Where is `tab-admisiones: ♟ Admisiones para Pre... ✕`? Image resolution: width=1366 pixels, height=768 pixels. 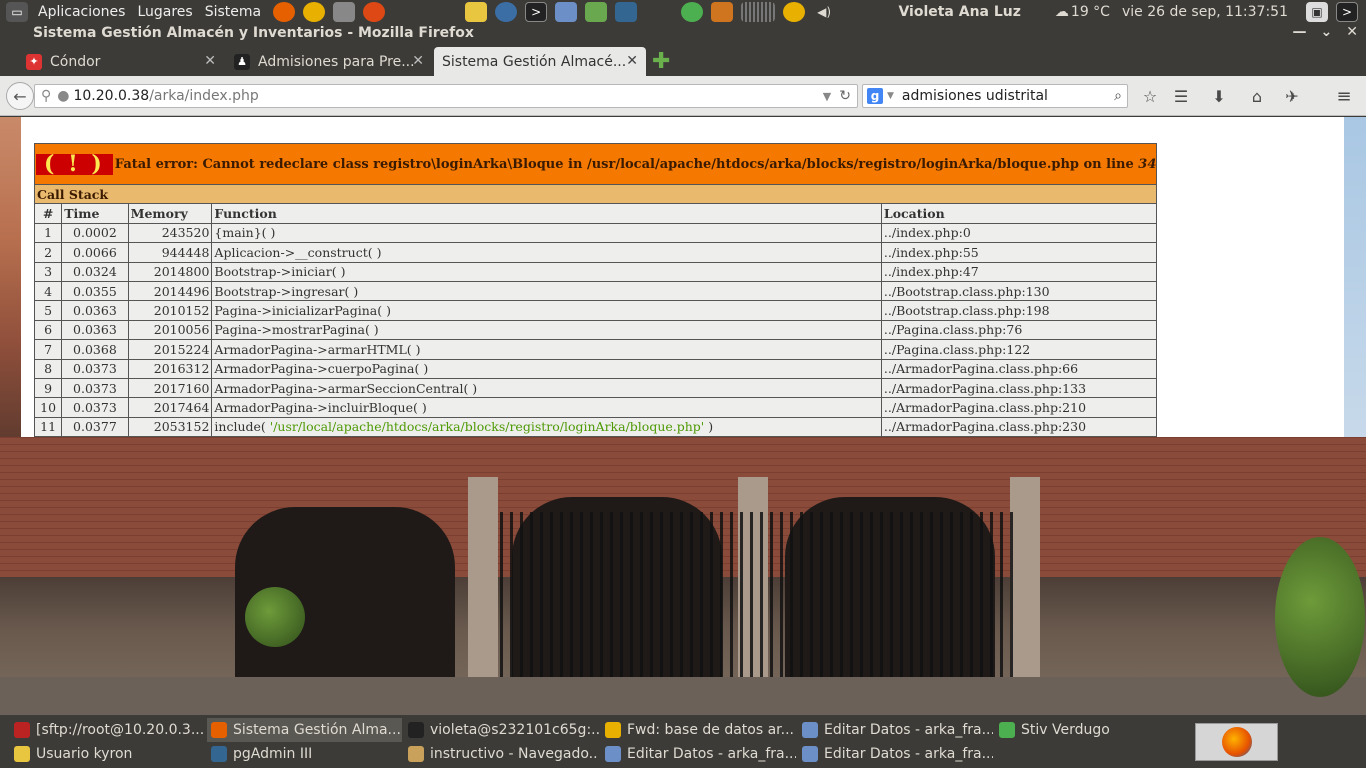 tab-admisiones: ♟ Admisiones para Pre... ✕ is located at coordinates (329, 61).